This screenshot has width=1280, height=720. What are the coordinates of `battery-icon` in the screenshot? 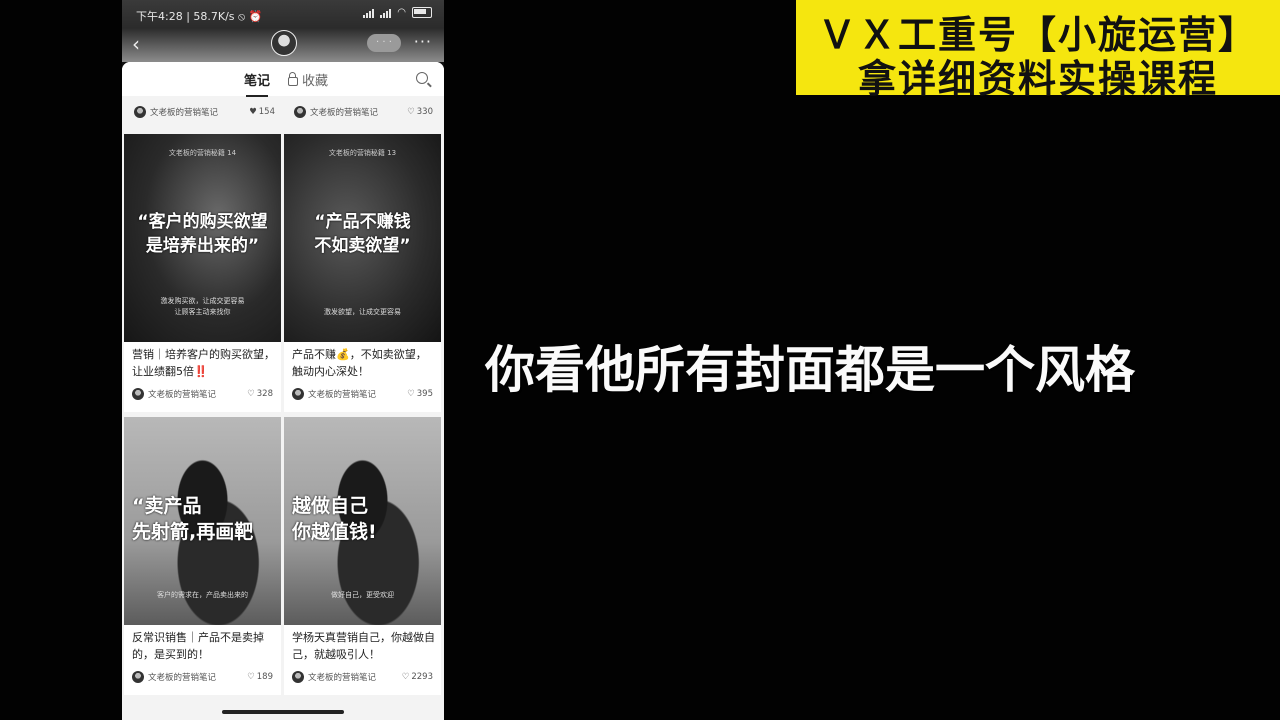 It's located at (422, 12).